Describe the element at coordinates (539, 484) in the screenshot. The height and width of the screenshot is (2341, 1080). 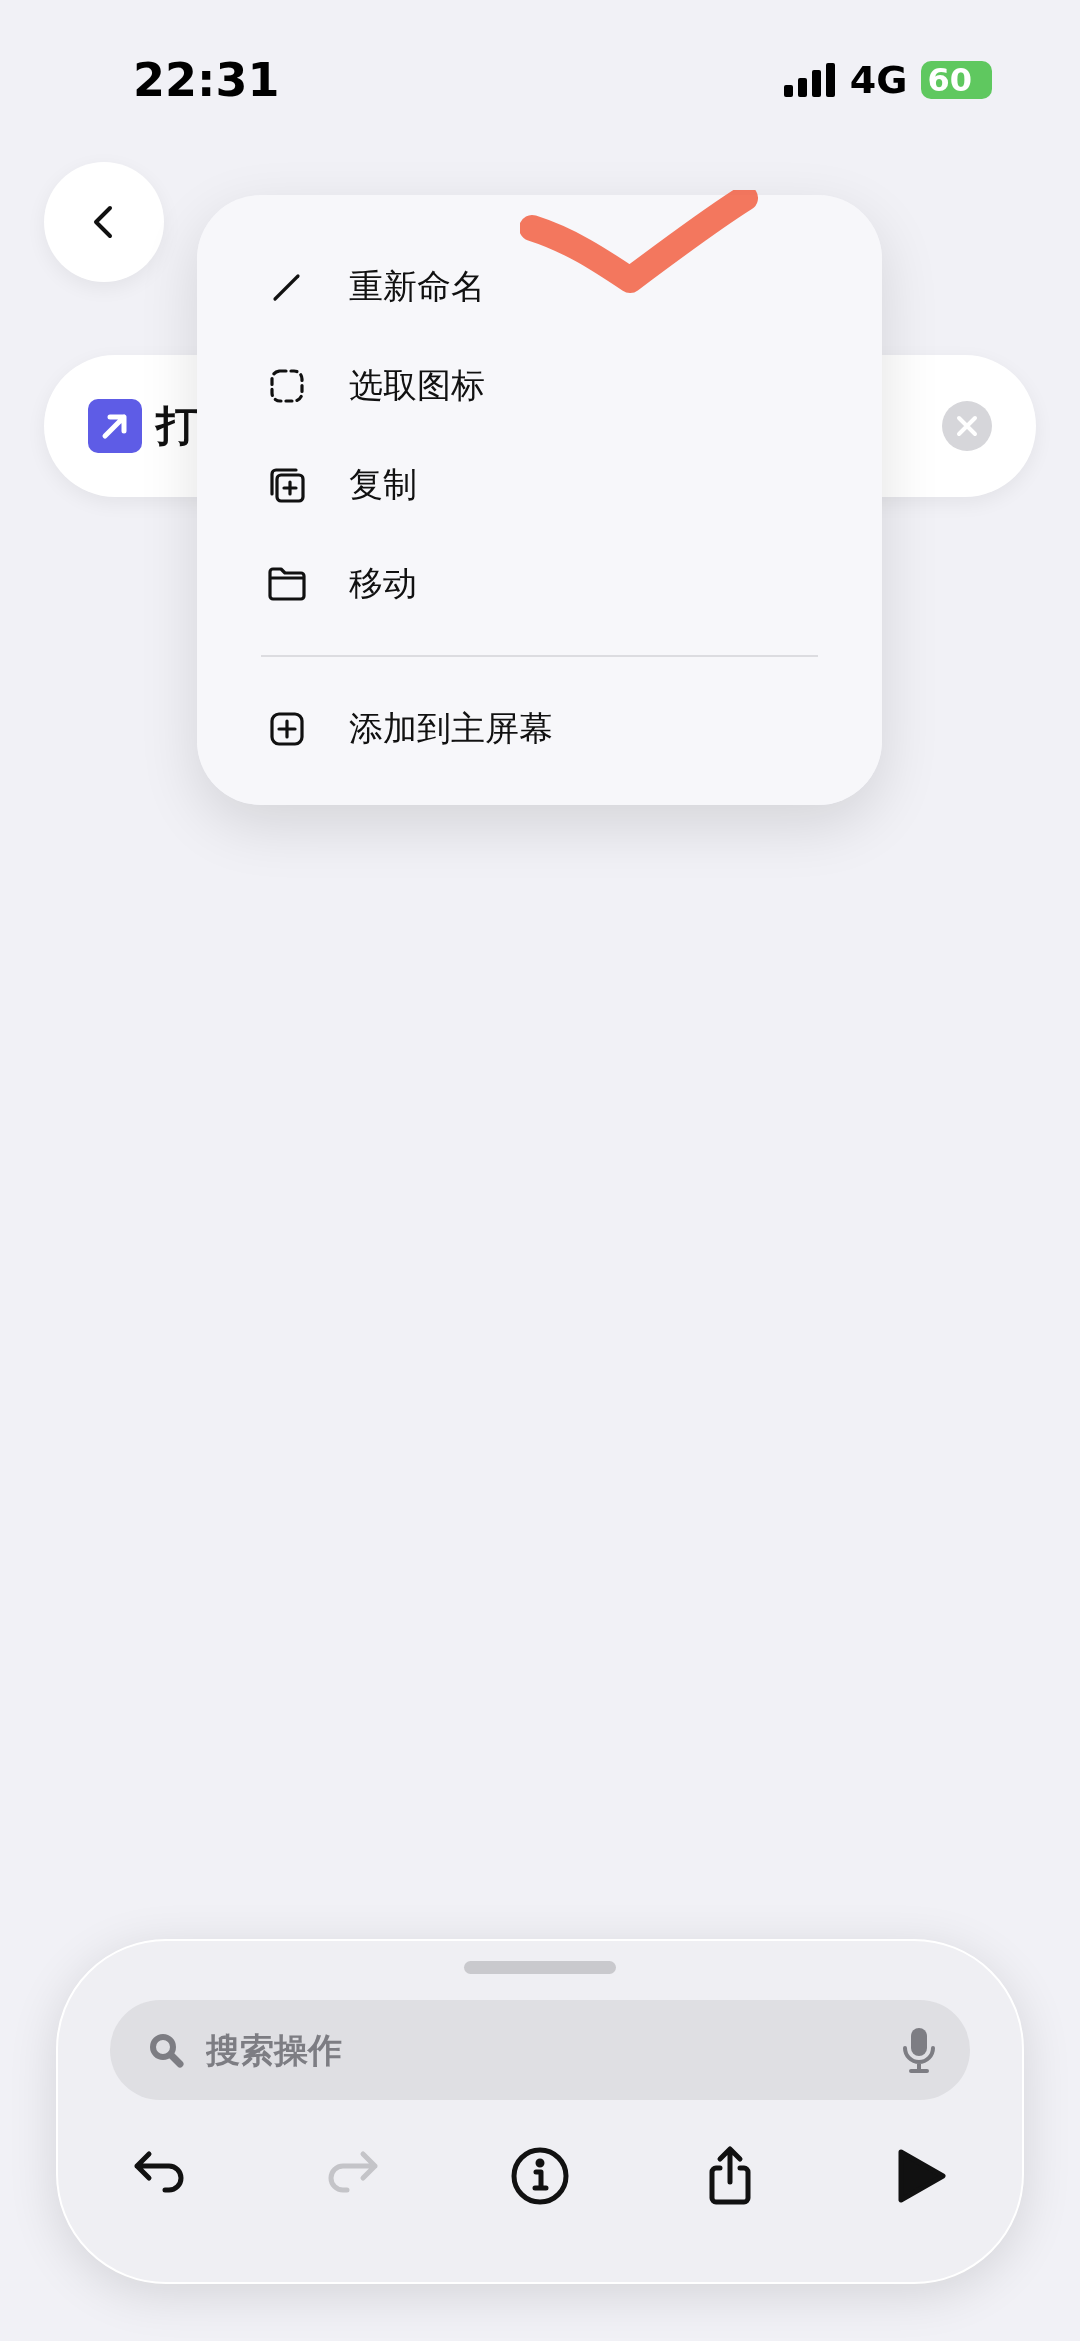
I see `menu-item: 复制` at that location.